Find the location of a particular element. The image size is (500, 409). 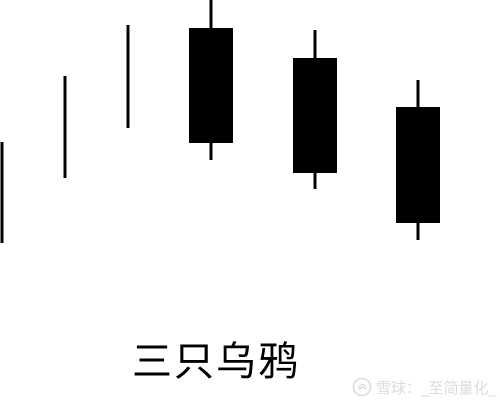

candle-2-wick is located at coordinates (65, 127).